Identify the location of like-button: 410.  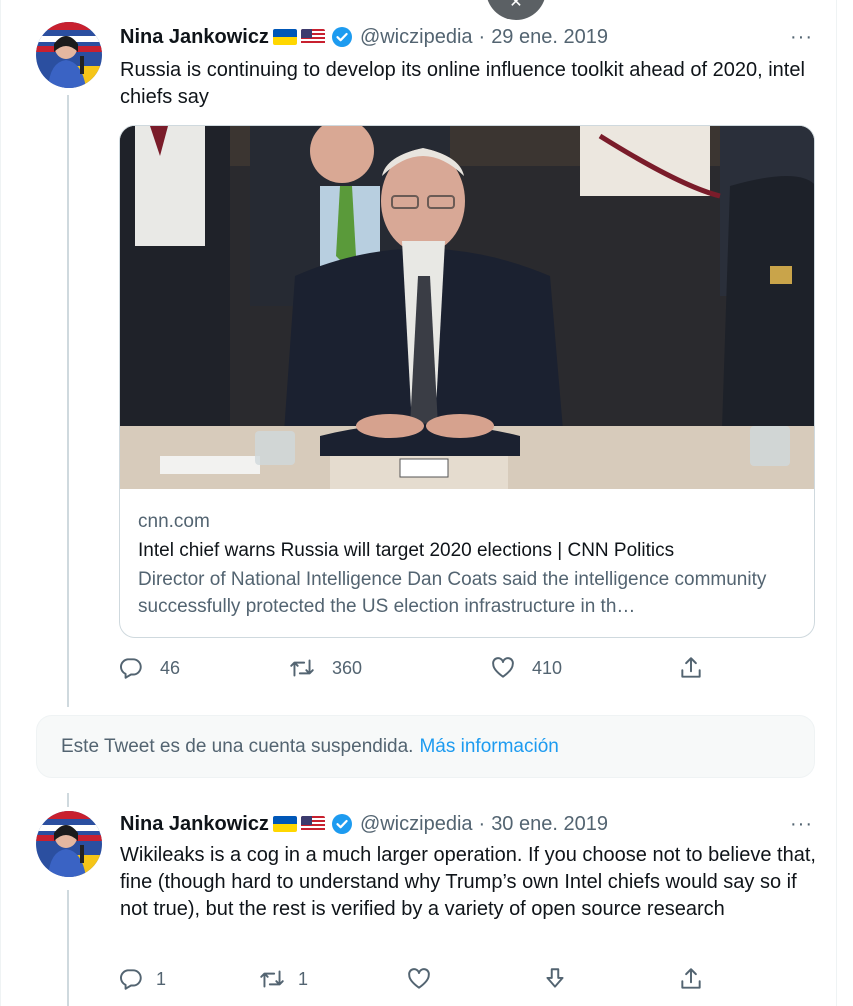
(526, 668).